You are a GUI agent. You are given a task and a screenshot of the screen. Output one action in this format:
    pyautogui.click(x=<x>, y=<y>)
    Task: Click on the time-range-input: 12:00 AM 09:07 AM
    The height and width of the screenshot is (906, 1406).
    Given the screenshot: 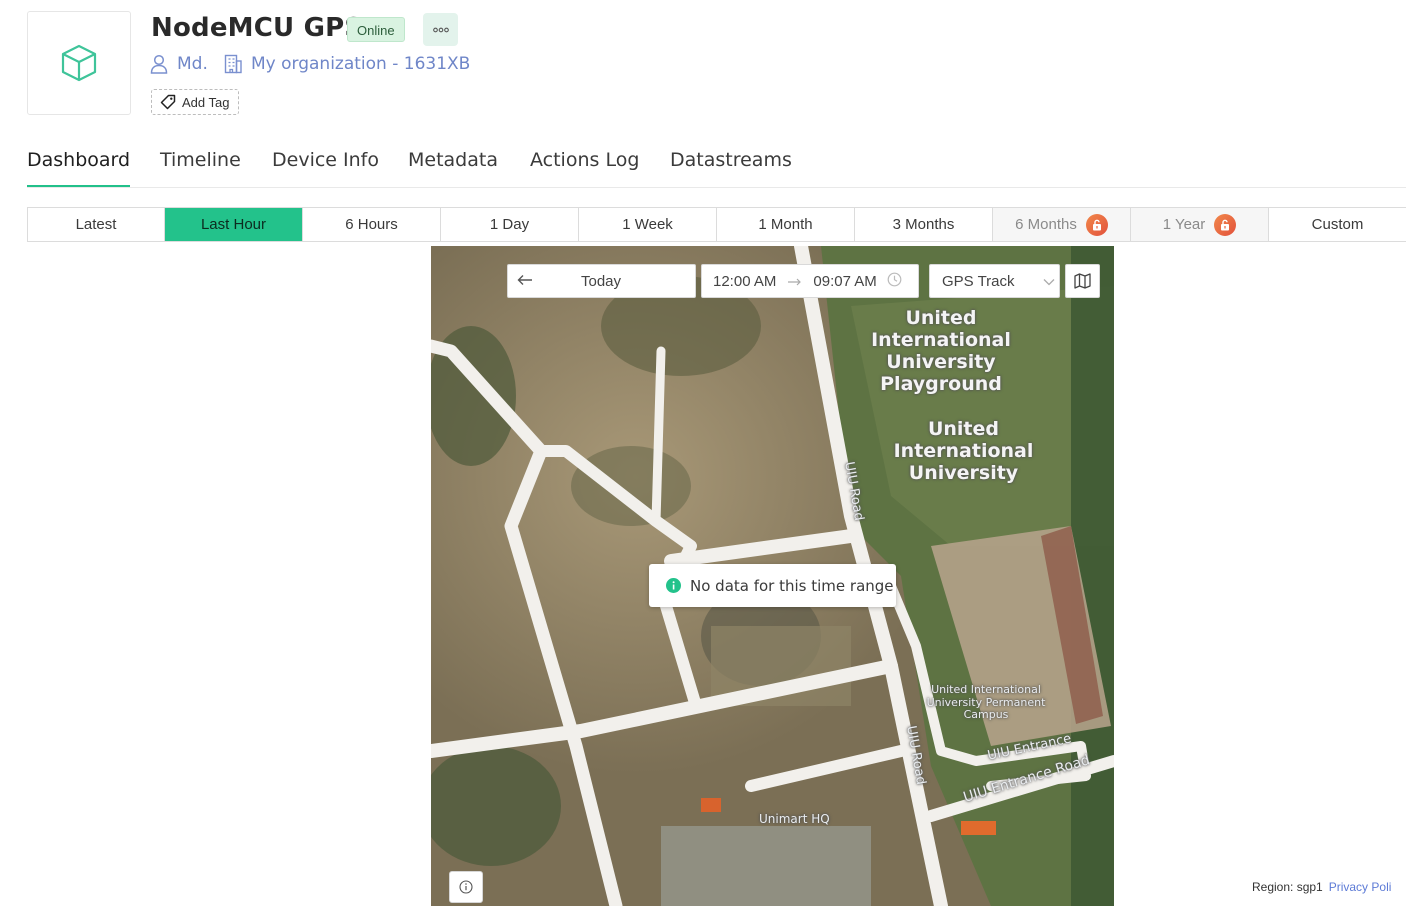 What is the action you would take?
    pyautogui.click(x=810, y=281)
    